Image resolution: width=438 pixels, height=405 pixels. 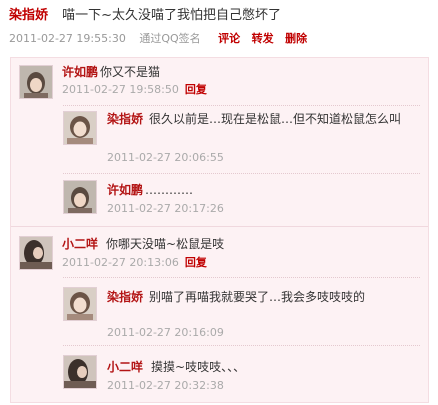 I want to click on comment-text: 你哪天没喵~松鼠是吱, so click(x=165, y=244).